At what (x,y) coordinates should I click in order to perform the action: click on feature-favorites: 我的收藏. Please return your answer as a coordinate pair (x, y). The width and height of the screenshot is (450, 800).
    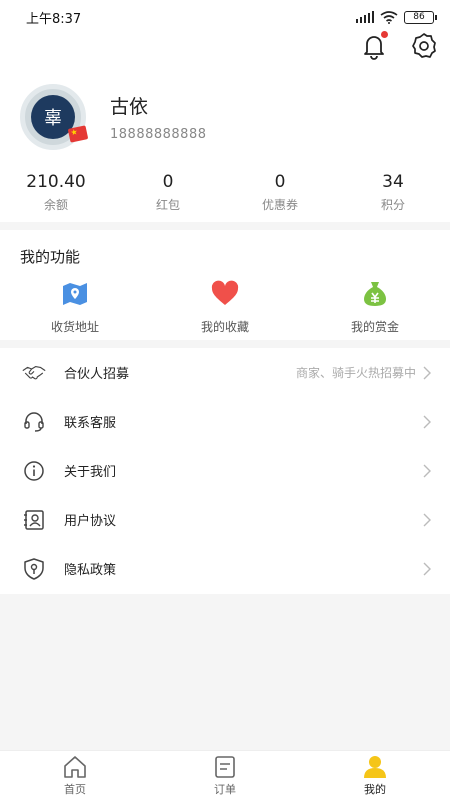
    Looking at the image, I should click on (225, 307).